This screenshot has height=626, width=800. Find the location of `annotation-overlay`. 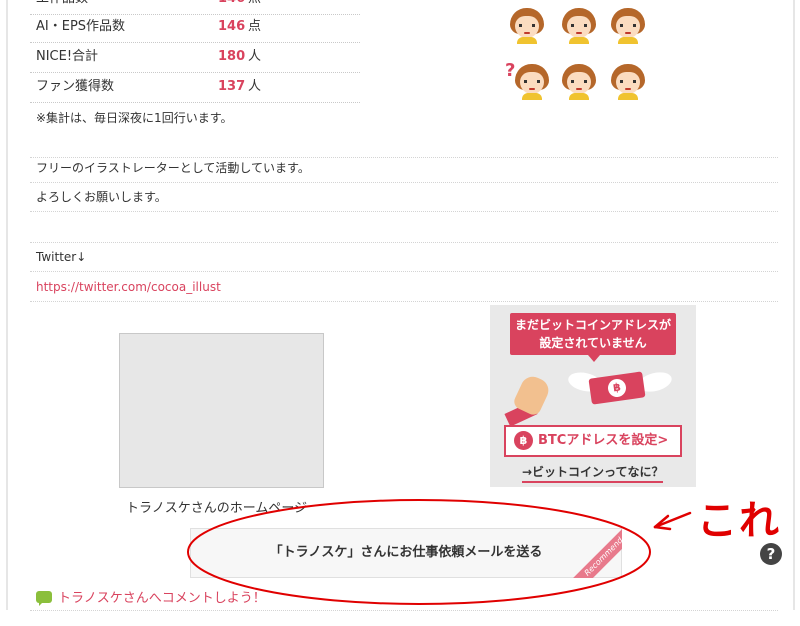

annotation-overlay is located at coordinates (439, 552).